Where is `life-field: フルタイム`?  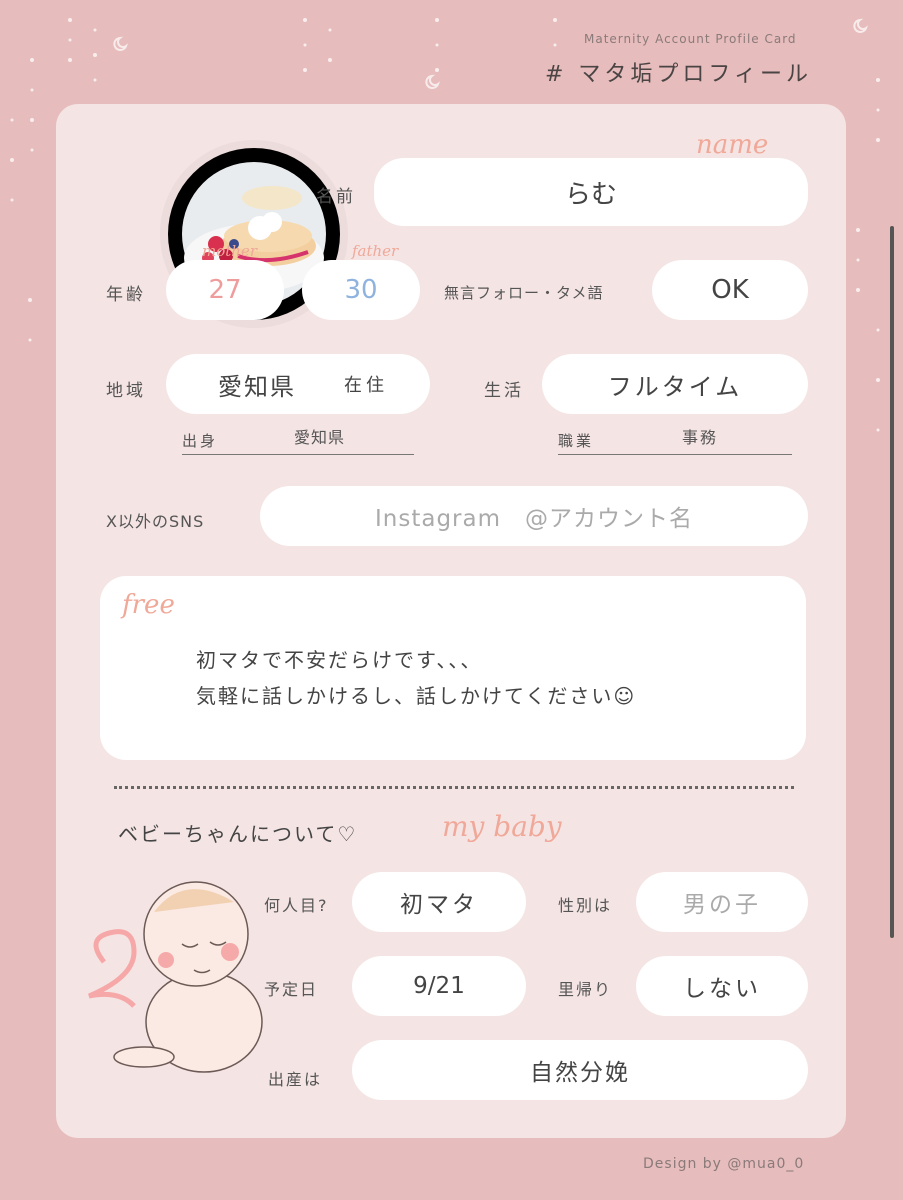
life-field: フルタイム is located at coordinates (675, 384).